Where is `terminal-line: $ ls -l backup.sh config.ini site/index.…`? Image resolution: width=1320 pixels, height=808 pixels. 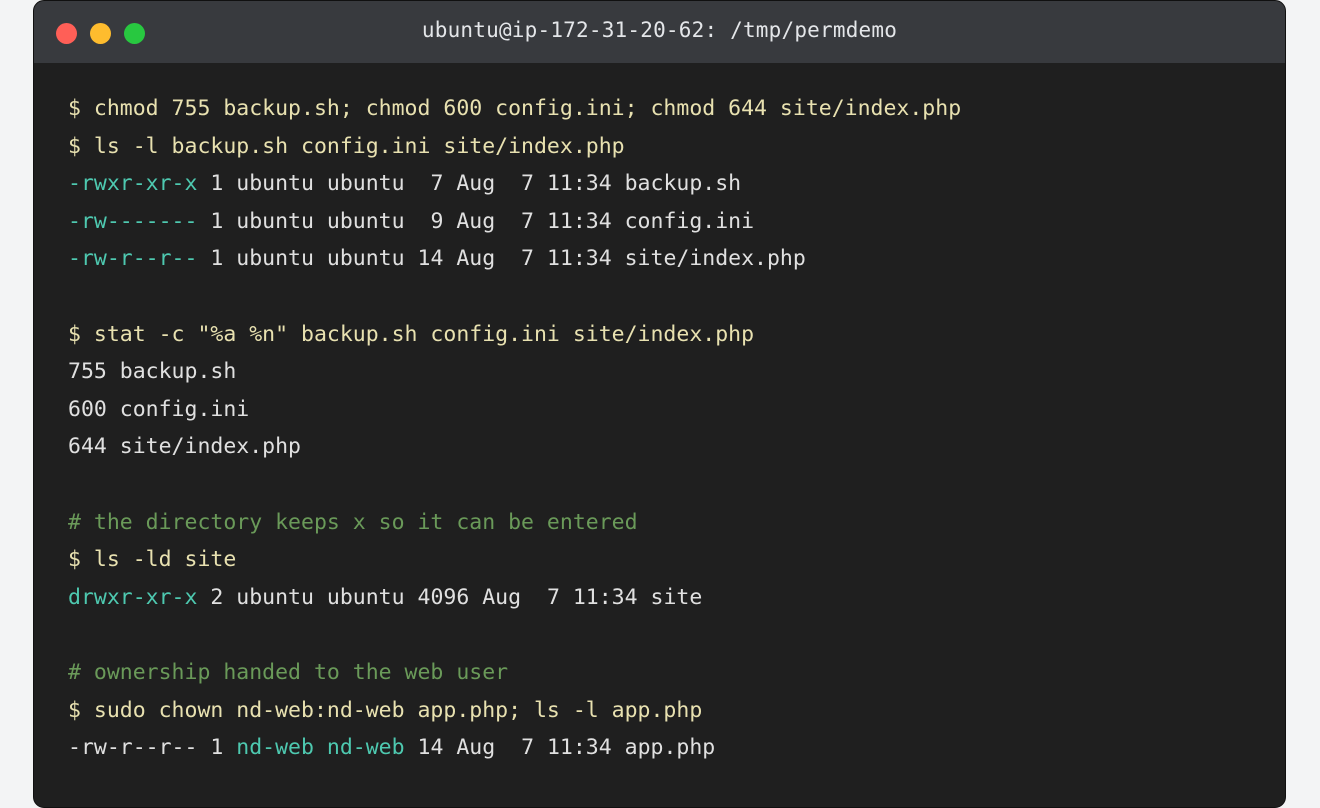
terminal-line: $ ls -l backup.sh config.ini site/index.… is located at coordinates (666, 147).